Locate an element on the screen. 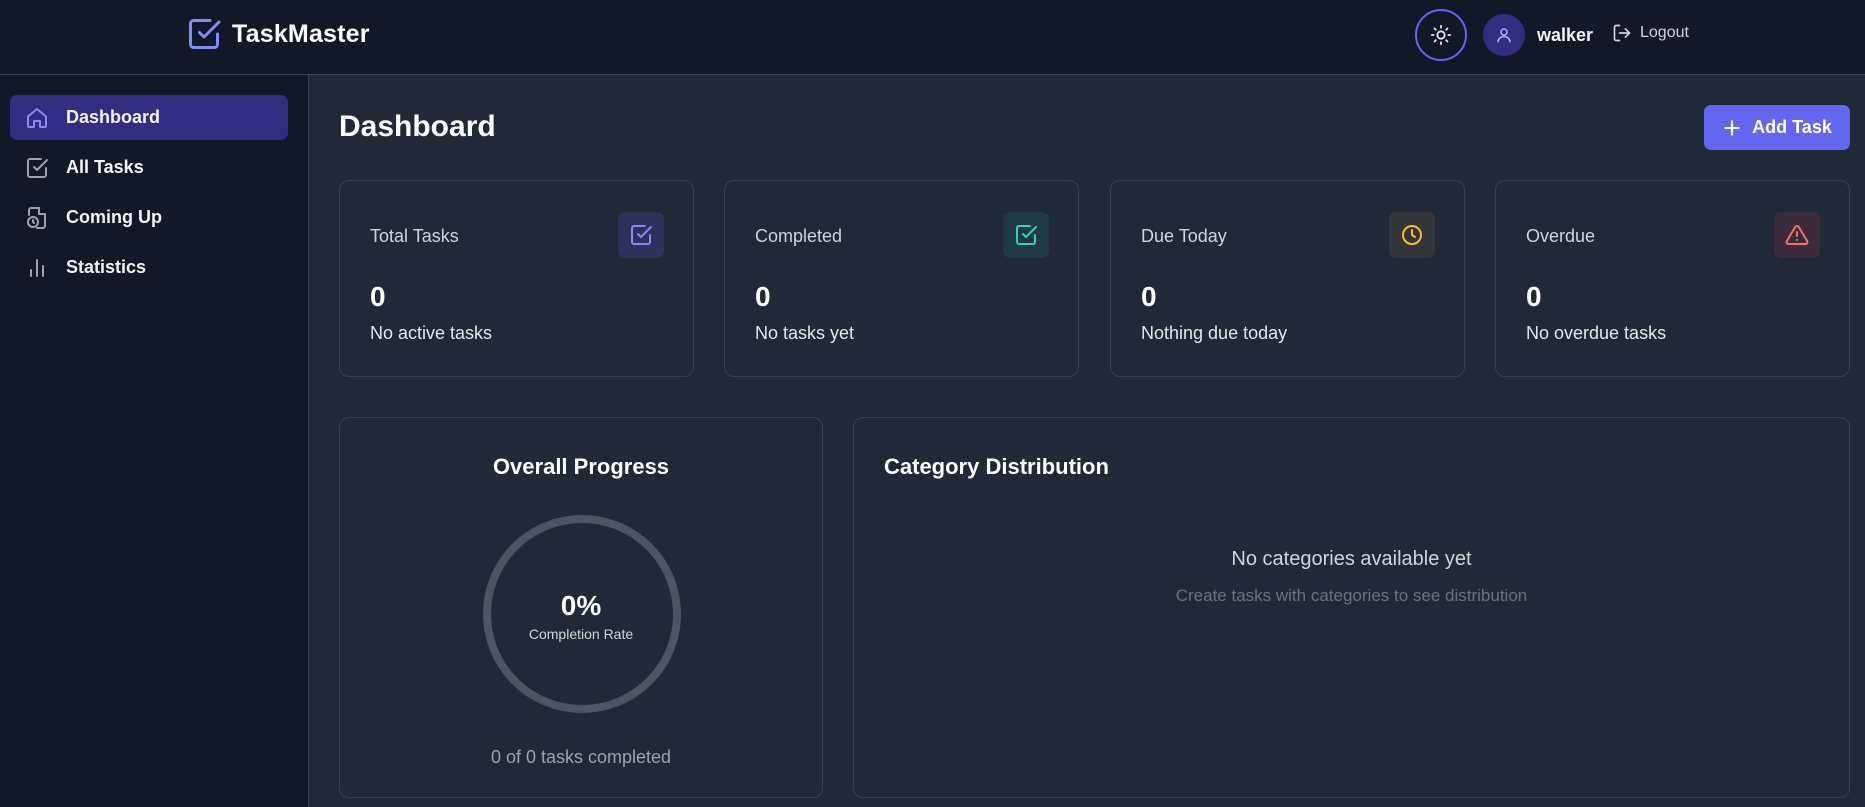 The width and height of the screenshot is (1865, 807). bar-chart-icon is located at coordinates (37, 268).